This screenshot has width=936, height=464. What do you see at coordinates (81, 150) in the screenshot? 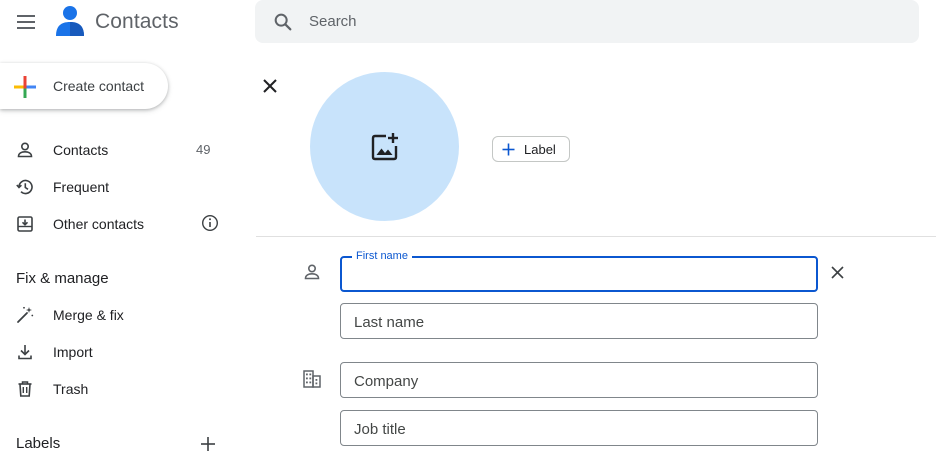
I see `sidebar-item-label: Contacts` at bounding box center [81, 150].